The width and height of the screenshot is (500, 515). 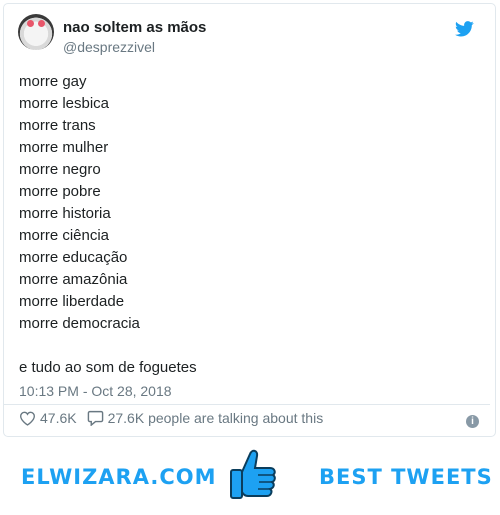 What do you see at coordinates (109, 47) in the screenshot?
I see `user-handle: @desprezzivel` at bounding box center [109, 47].